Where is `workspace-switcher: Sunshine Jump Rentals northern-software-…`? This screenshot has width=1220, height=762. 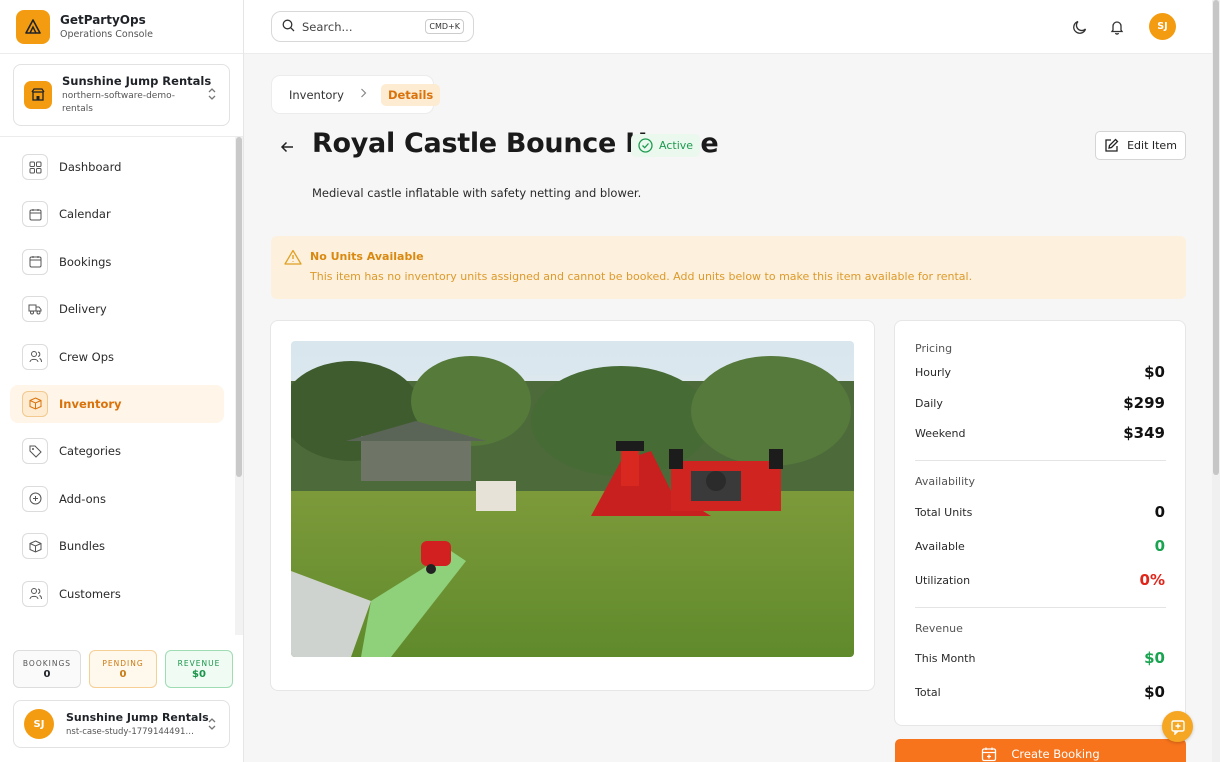 workspace-switcher: Sunshine Jump Rentals northern-software-… is located at coordinates (121, 95).